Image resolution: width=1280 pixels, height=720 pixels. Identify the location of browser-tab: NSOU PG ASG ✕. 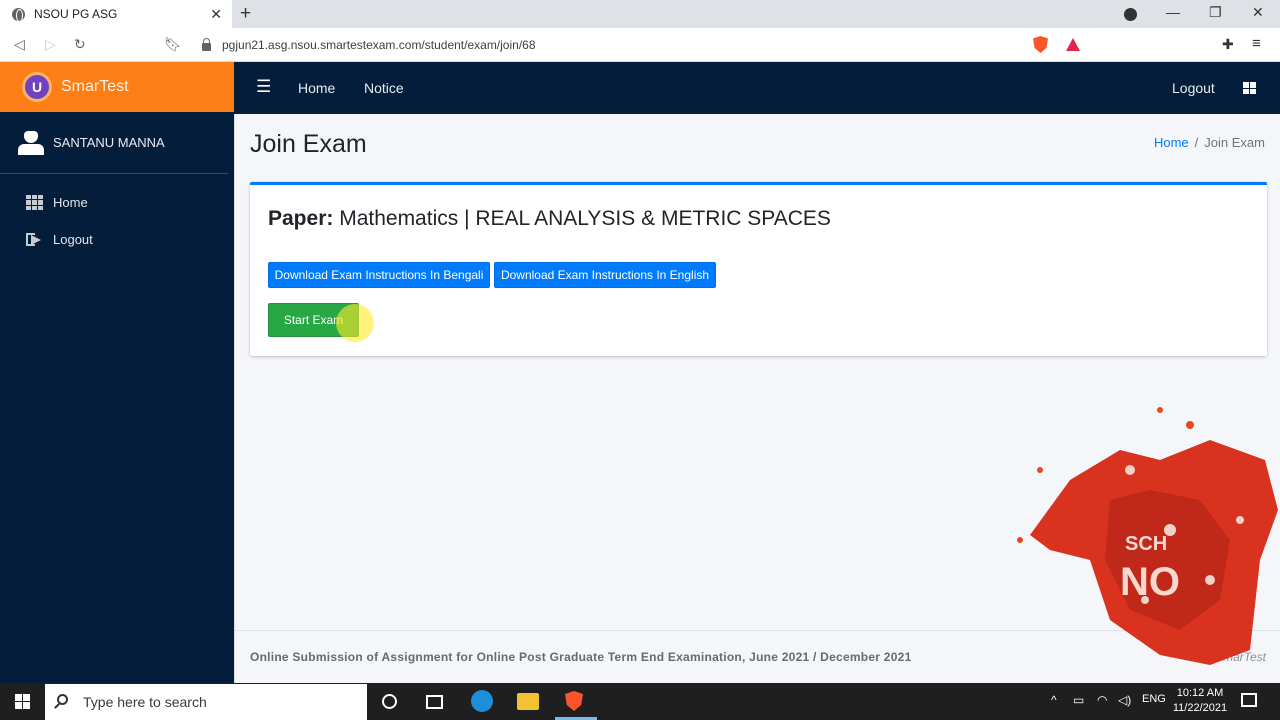
(116, 14).